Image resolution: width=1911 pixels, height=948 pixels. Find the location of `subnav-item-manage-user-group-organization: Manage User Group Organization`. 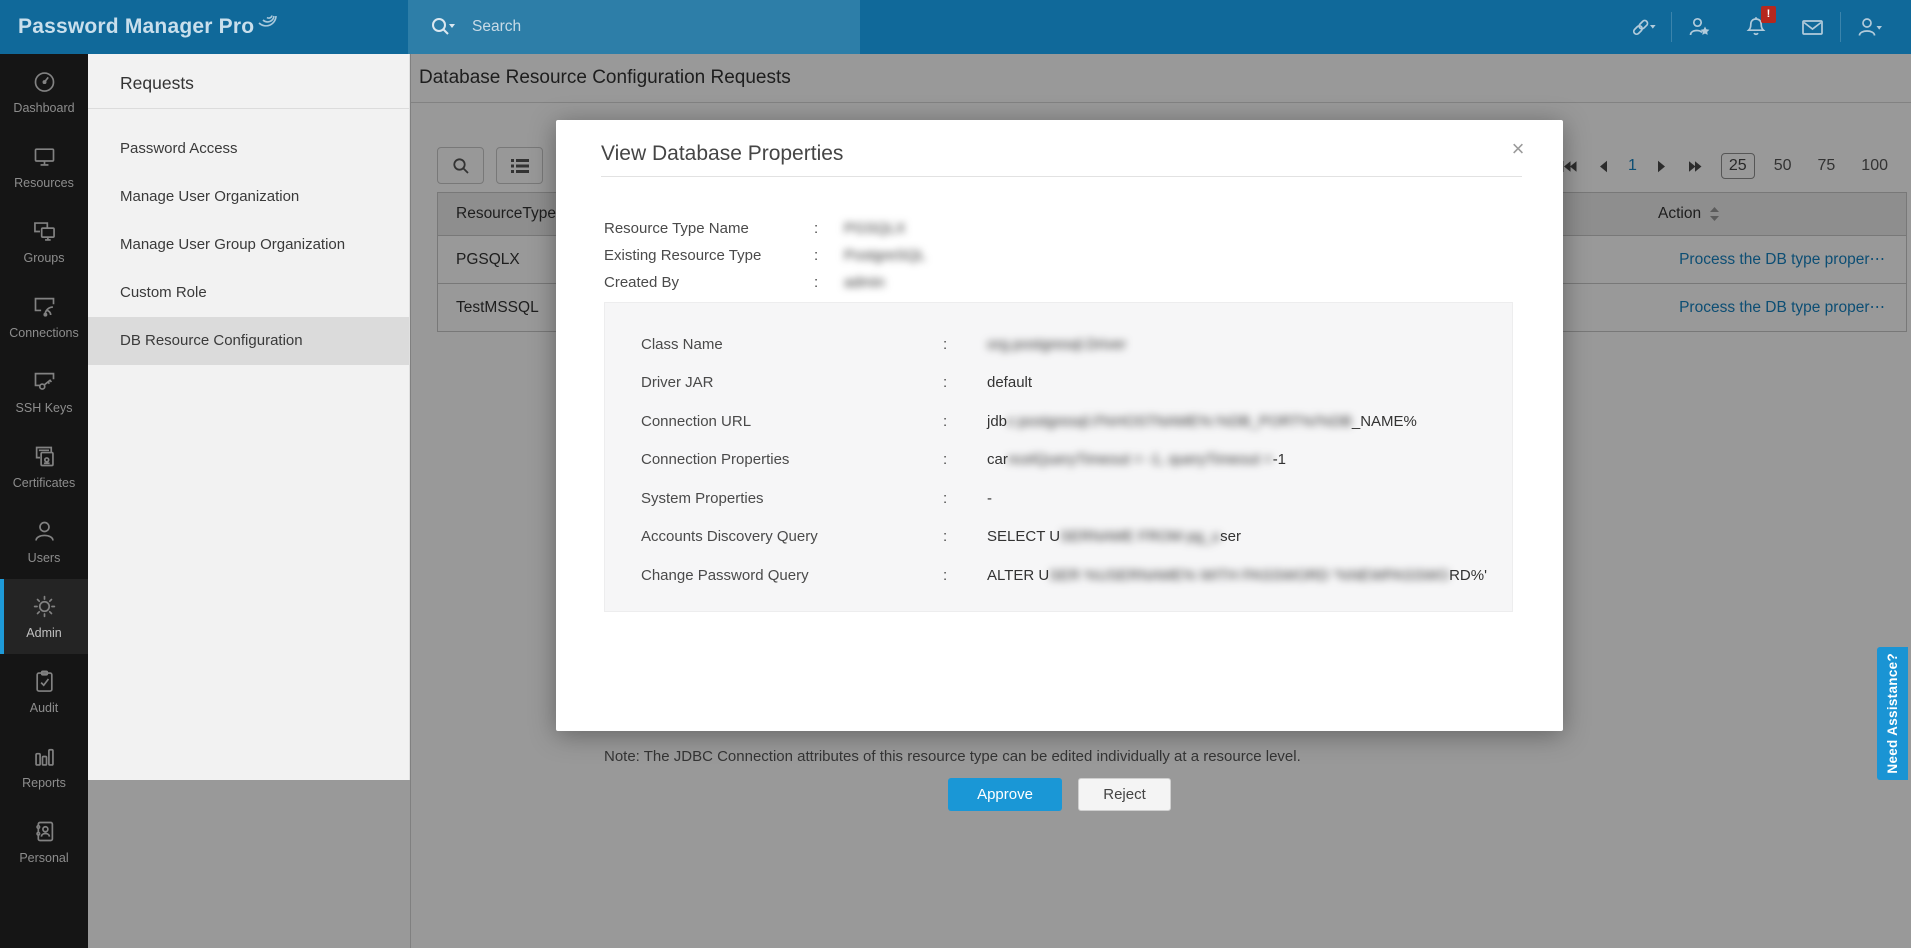

subnav-item-manage-user-group-organization: Manage User Group Organization is located at coordinates (248, 245).